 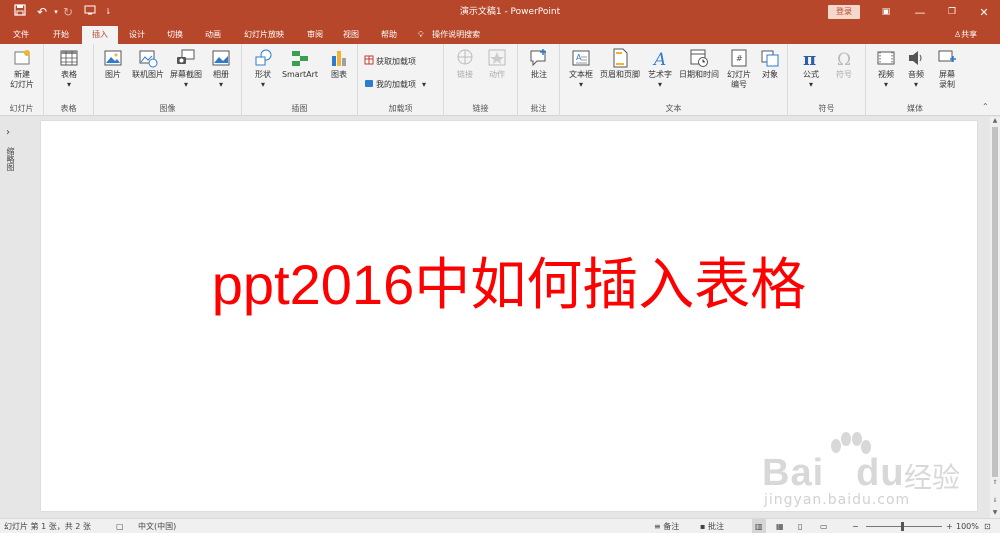 What do you see at coordinates (395, 85) in the screenshot?
I see `my-addins-button: 我的加载项 ▾` at bounding box center [395, 85].